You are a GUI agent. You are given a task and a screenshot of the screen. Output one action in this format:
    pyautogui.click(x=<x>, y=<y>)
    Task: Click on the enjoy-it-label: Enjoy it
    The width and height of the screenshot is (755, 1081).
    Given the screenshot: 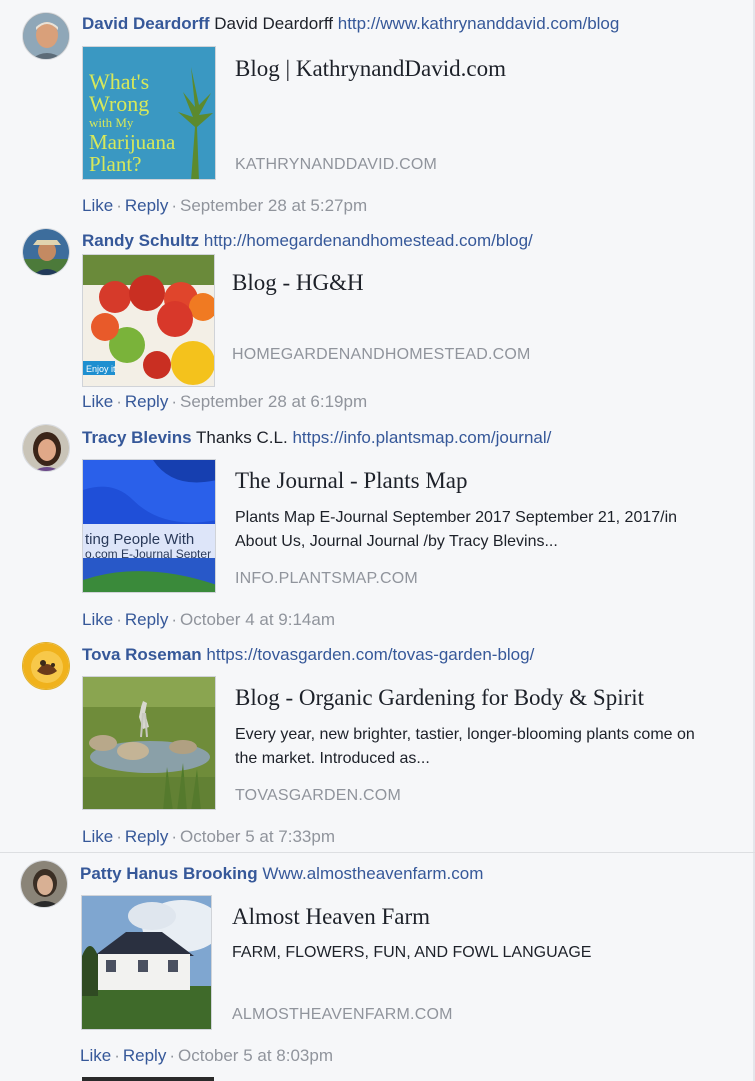 What is the action you would take?
    pyautogui.click(x=101, y=369)
    